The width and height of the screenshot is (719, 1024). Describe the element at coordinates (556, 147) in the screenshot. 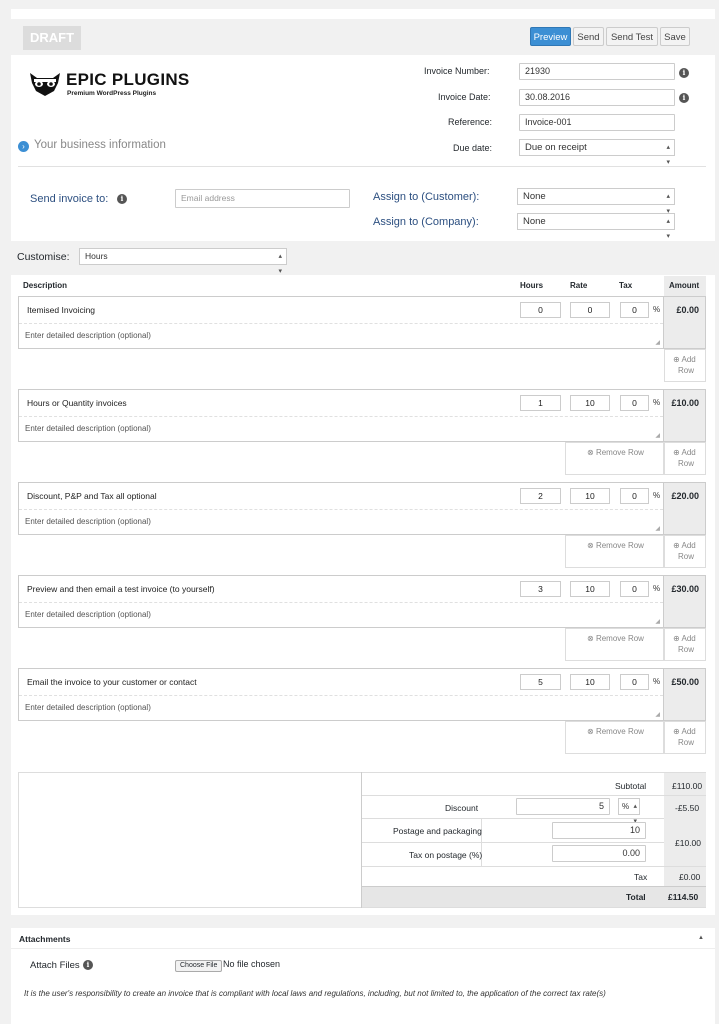

I see `due-date-value: Due on receipt` at that location.